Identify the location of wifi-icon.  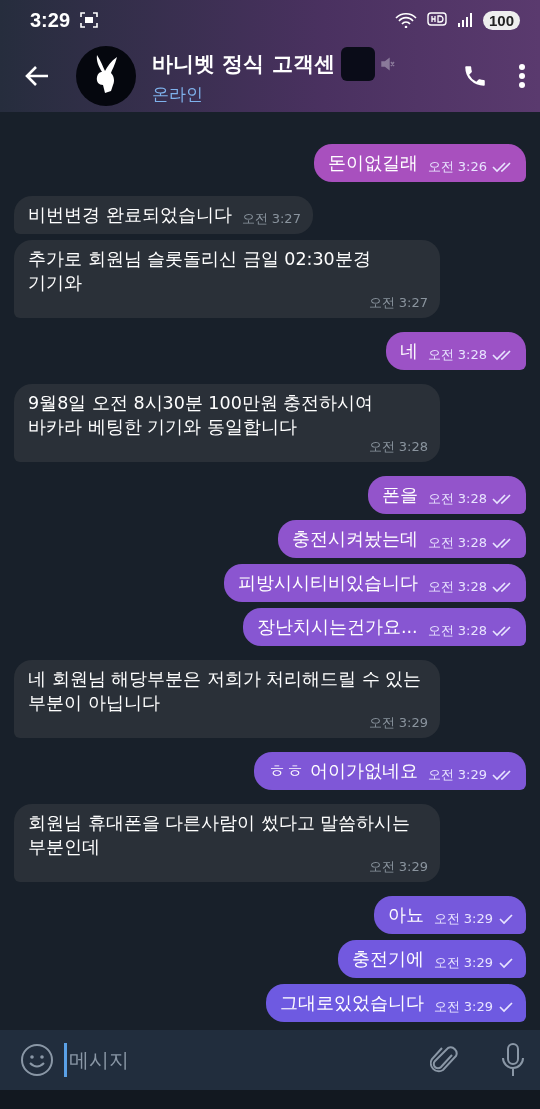
(405, 20).